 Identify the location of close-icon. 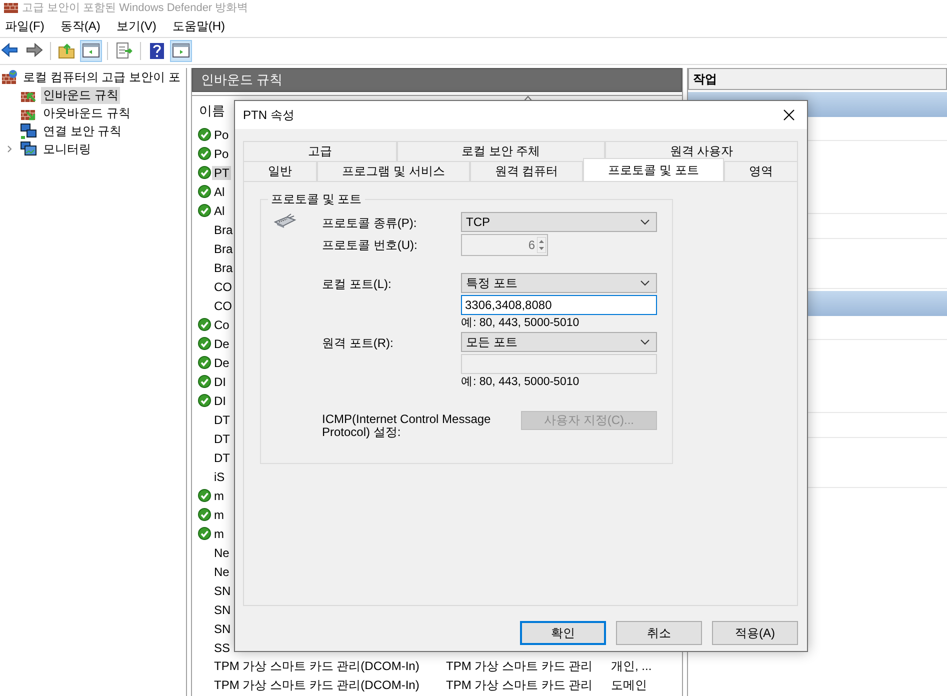
(789, 115).